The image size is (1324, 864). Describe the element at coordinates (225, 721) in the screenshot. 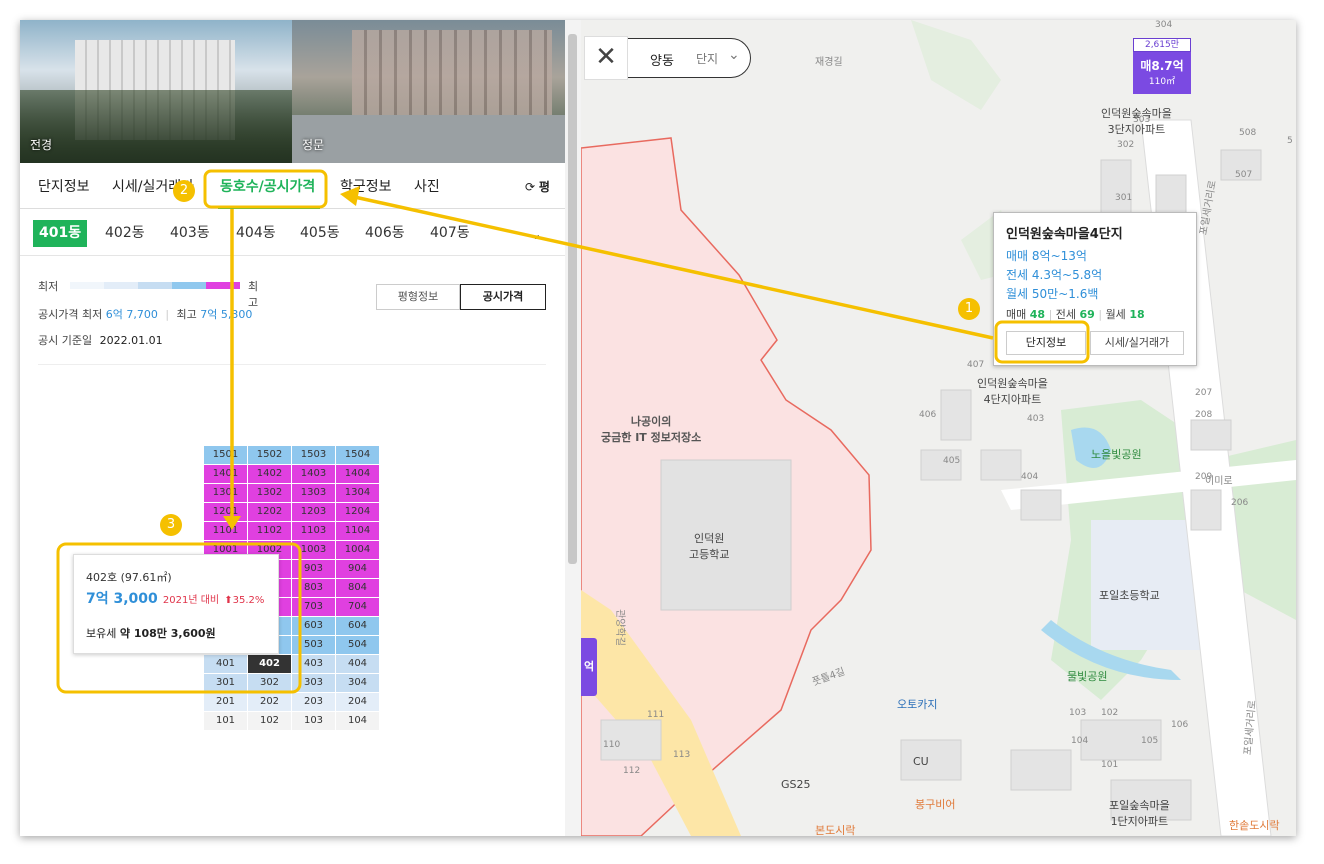

I see `unit-cell: 101` at that location.